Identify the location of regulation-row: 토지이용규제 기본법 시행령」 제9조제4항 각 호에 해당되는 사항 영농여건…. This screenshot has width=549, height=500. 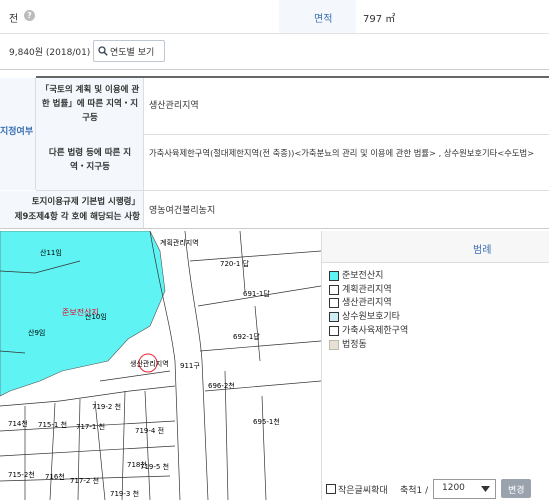
(274, 210).